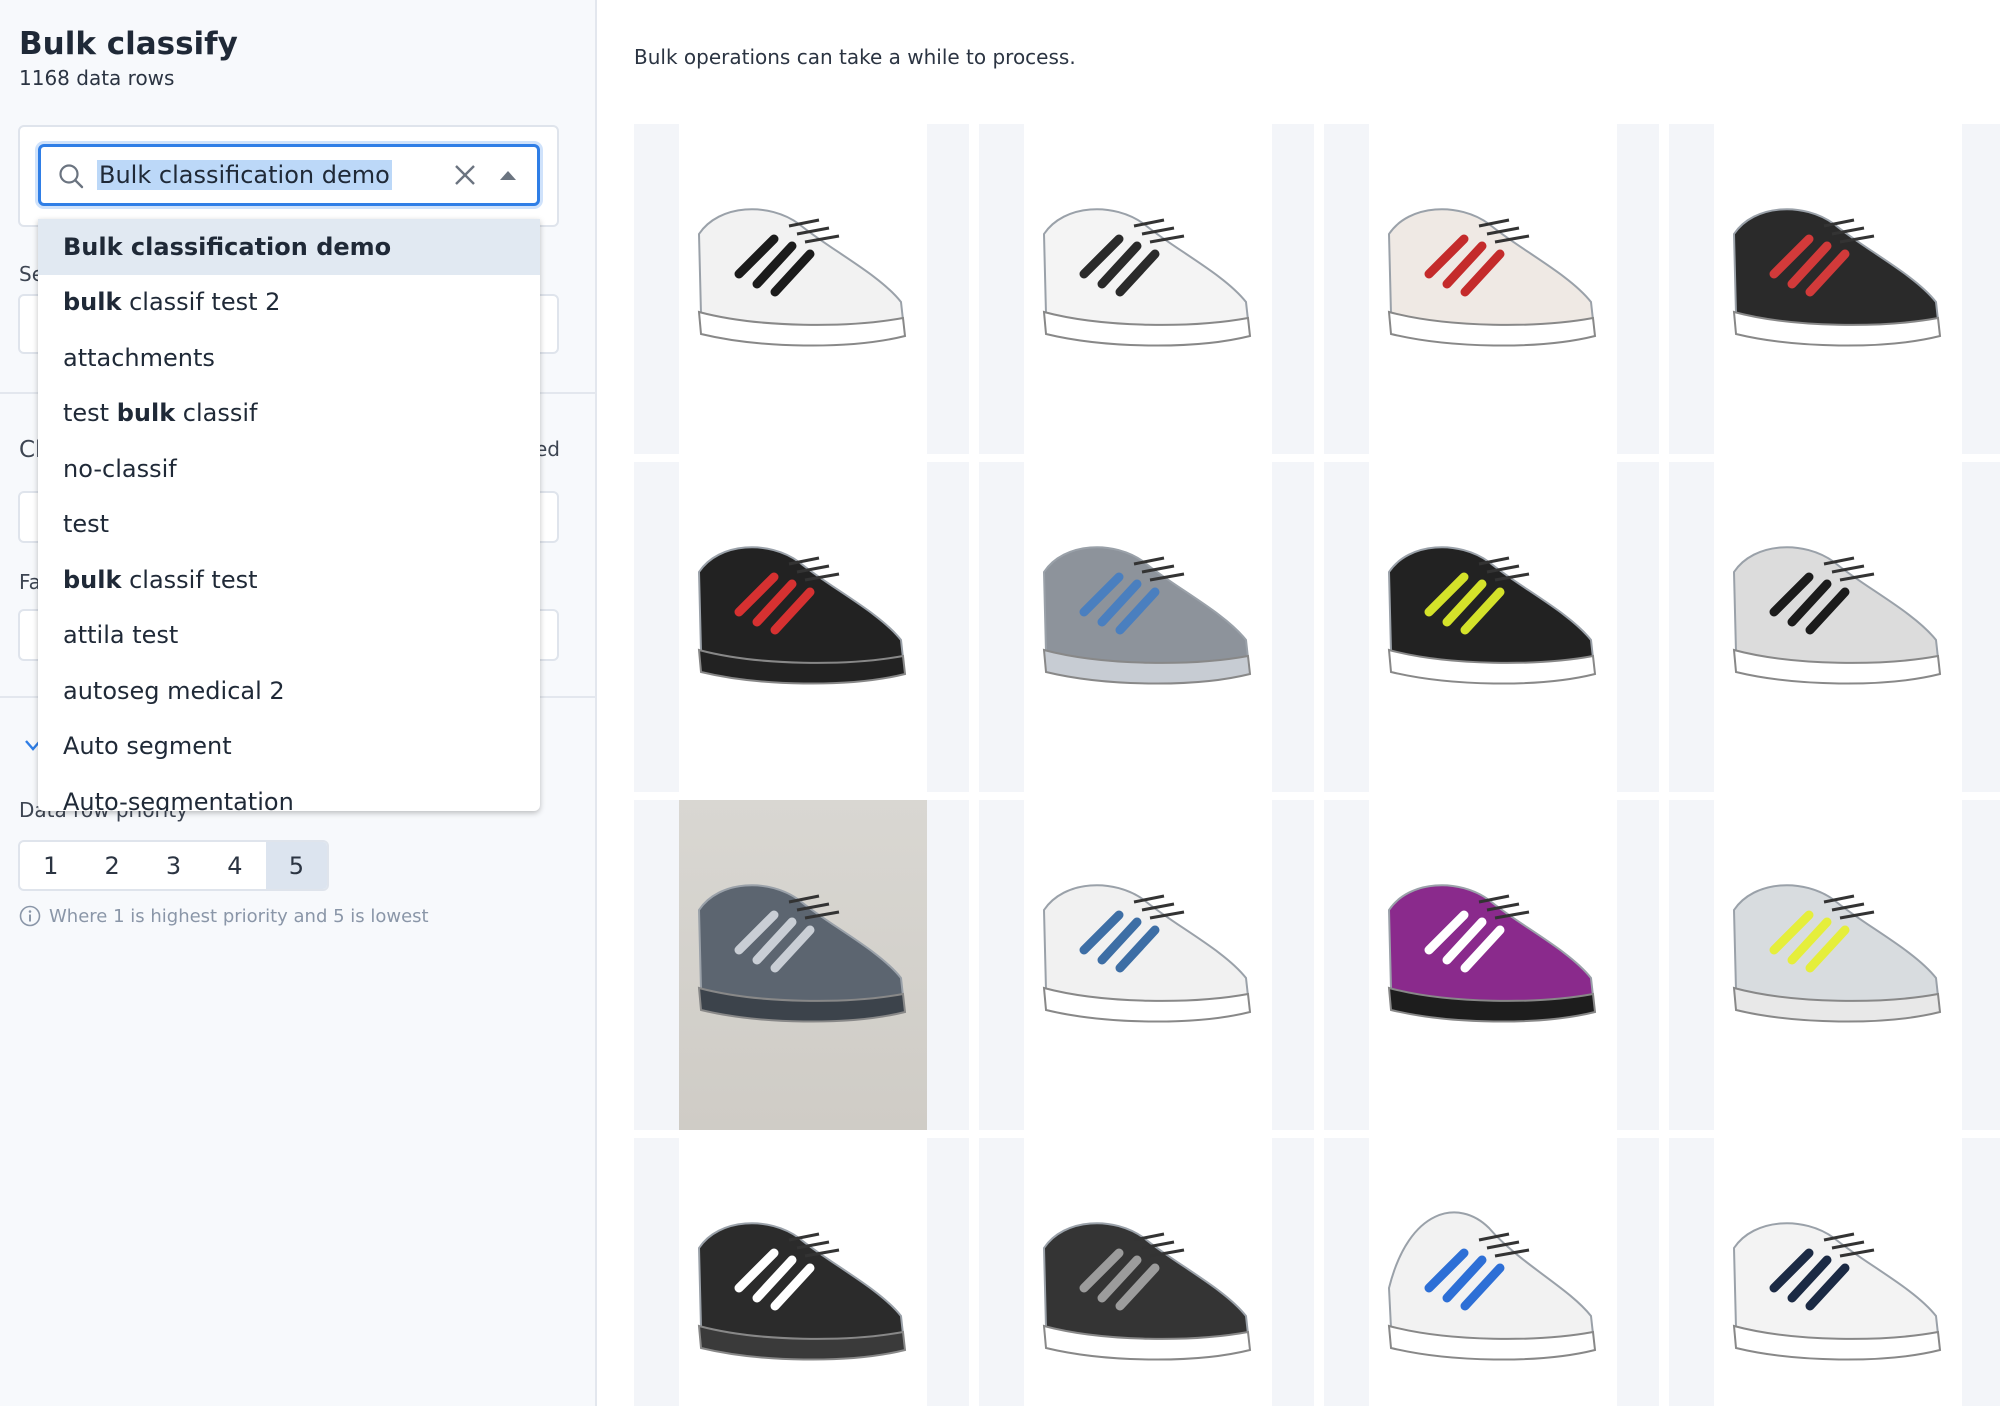 This screenshot has height=1406, width=2000. What do you see at coordinates (201, 302) in the screenshot?
I see `option-text-post: classif test 2` at bounding box center [201, 302].